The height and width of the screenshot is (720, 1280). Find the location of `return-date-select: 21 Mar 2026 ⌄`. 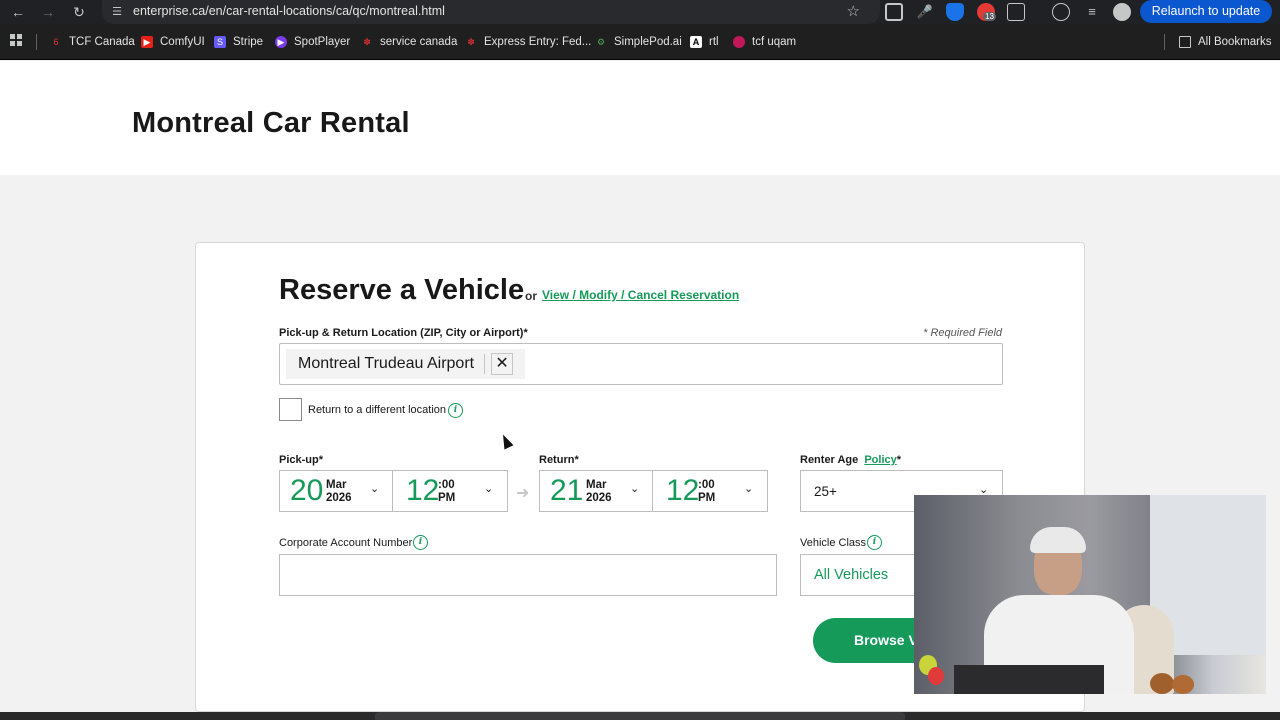

return-date-select: 21 Mar 2026 ⌄ is located at coordinates (596, 491).